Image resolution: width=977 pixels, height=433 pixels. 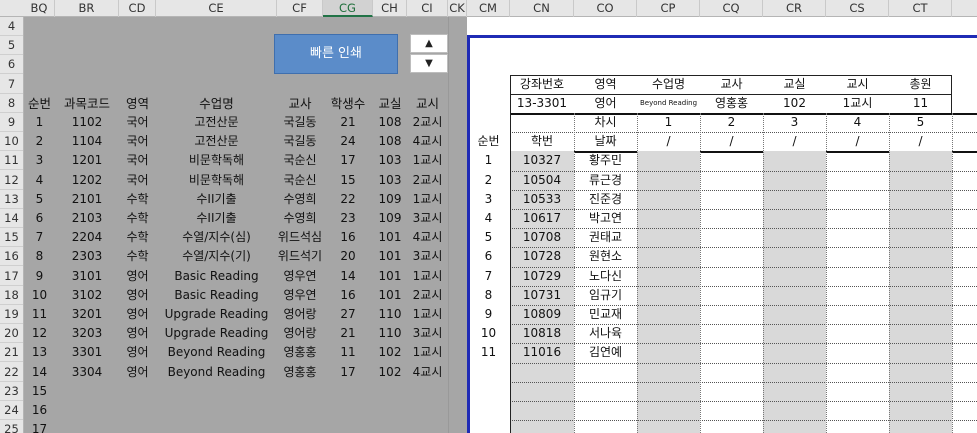 I want to click on column-header-cd: CD, so click(x=137, y=8).